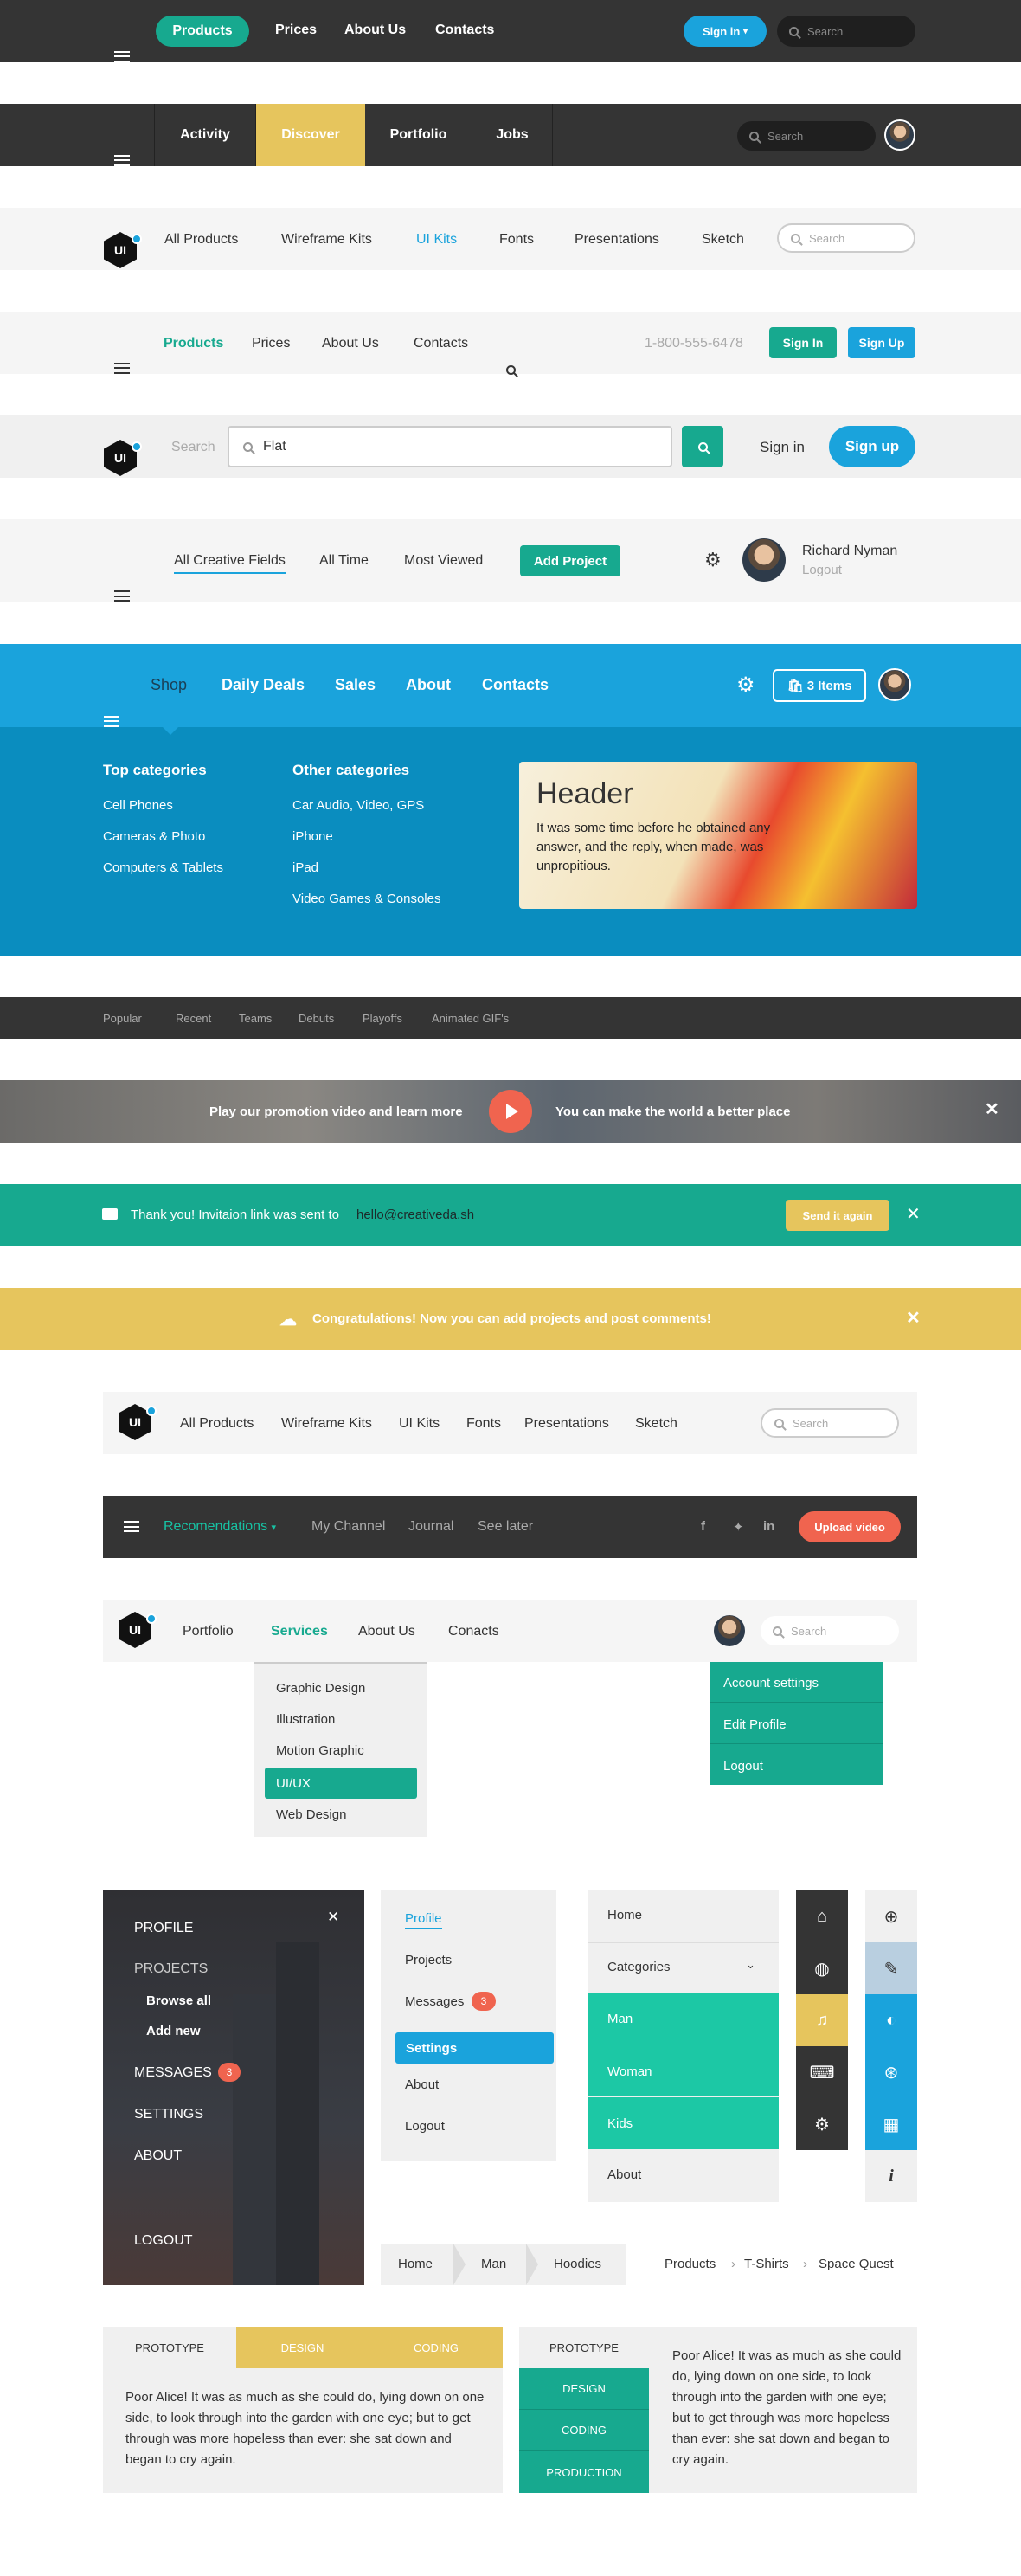 The image size is (1021, 2576). Describe the element at coordinates (163, 2241) in the screenshot. I see `sidebar-item-logout: LOGOUT` at that location.